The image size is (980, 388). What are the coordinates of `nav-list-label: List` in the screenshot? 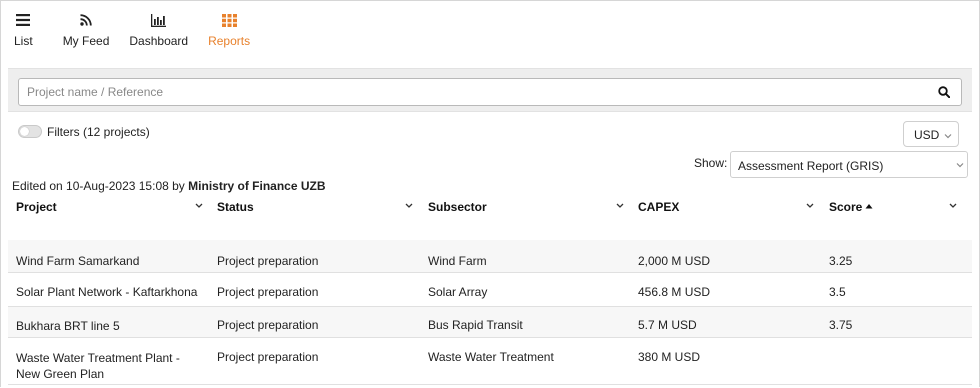 It's located at (23, 41).